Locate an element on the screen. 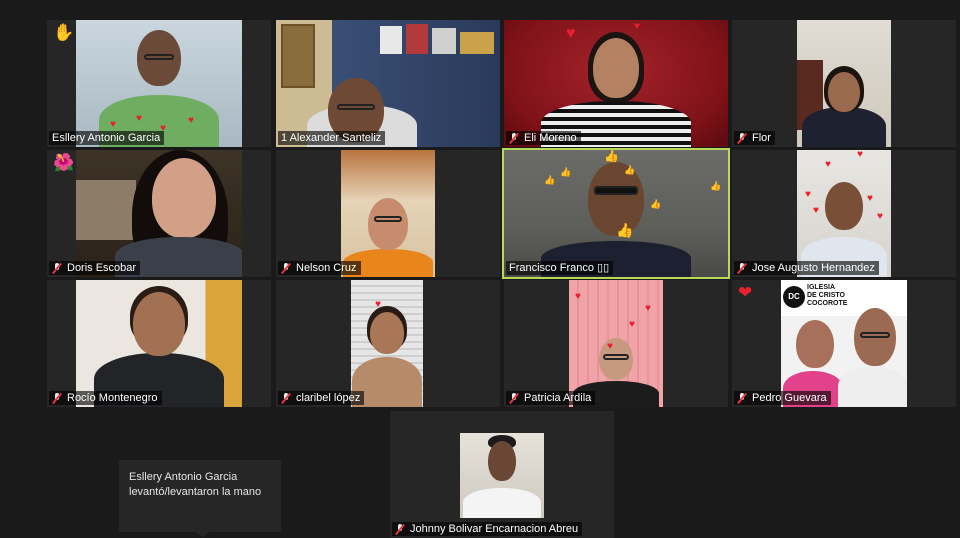 The height and width of the screenshot is (538, 960). participant-name: Johnny Bolivar Encarnacion Abreu is located at coordinates (494, 529).